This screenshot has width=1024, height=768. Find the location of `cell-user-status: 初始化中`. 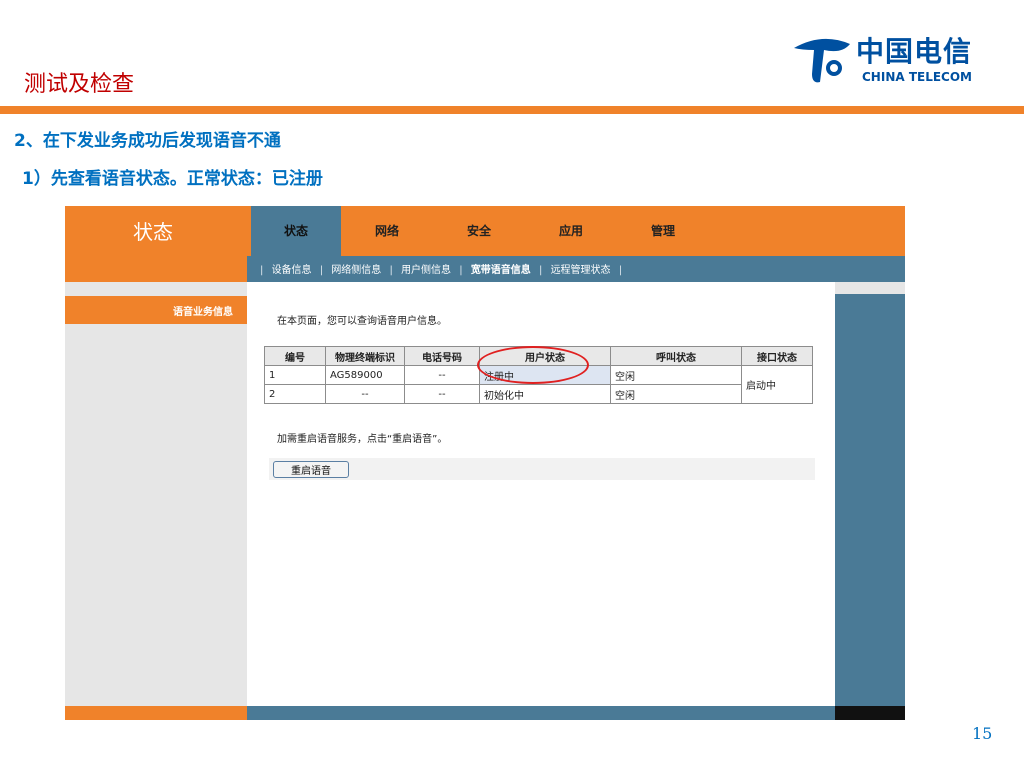

cell-user-status: 初始化中 is located at coordinates (545, 394).